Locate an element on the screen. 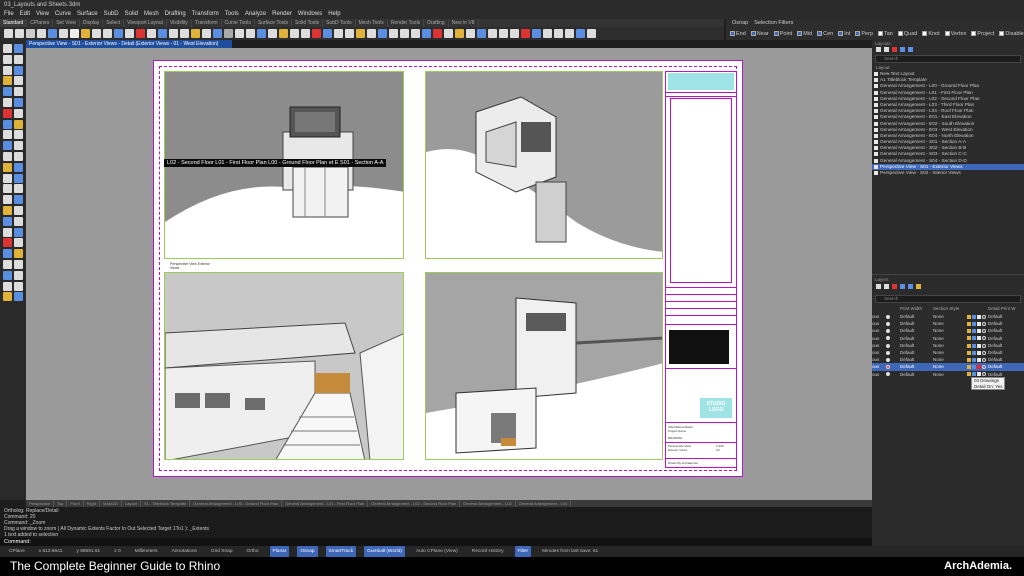 Image resolution: width=1024 pixels, height=576 pixels. layouts-search-input: Search is located at coordinates (948, 59).